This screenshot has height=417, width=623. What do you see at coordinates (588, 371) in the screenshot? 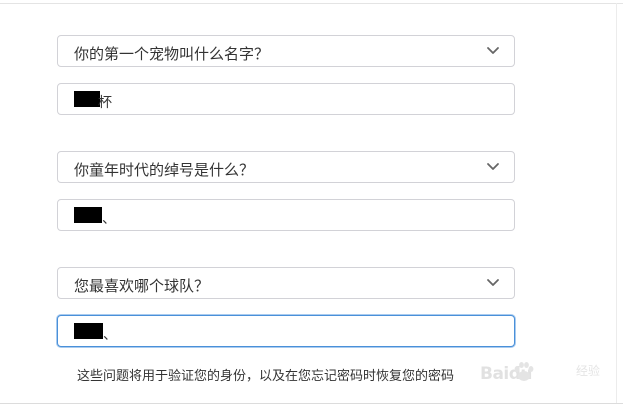
I see `watermark-sub: 经验` at bounding box center [588, 371].